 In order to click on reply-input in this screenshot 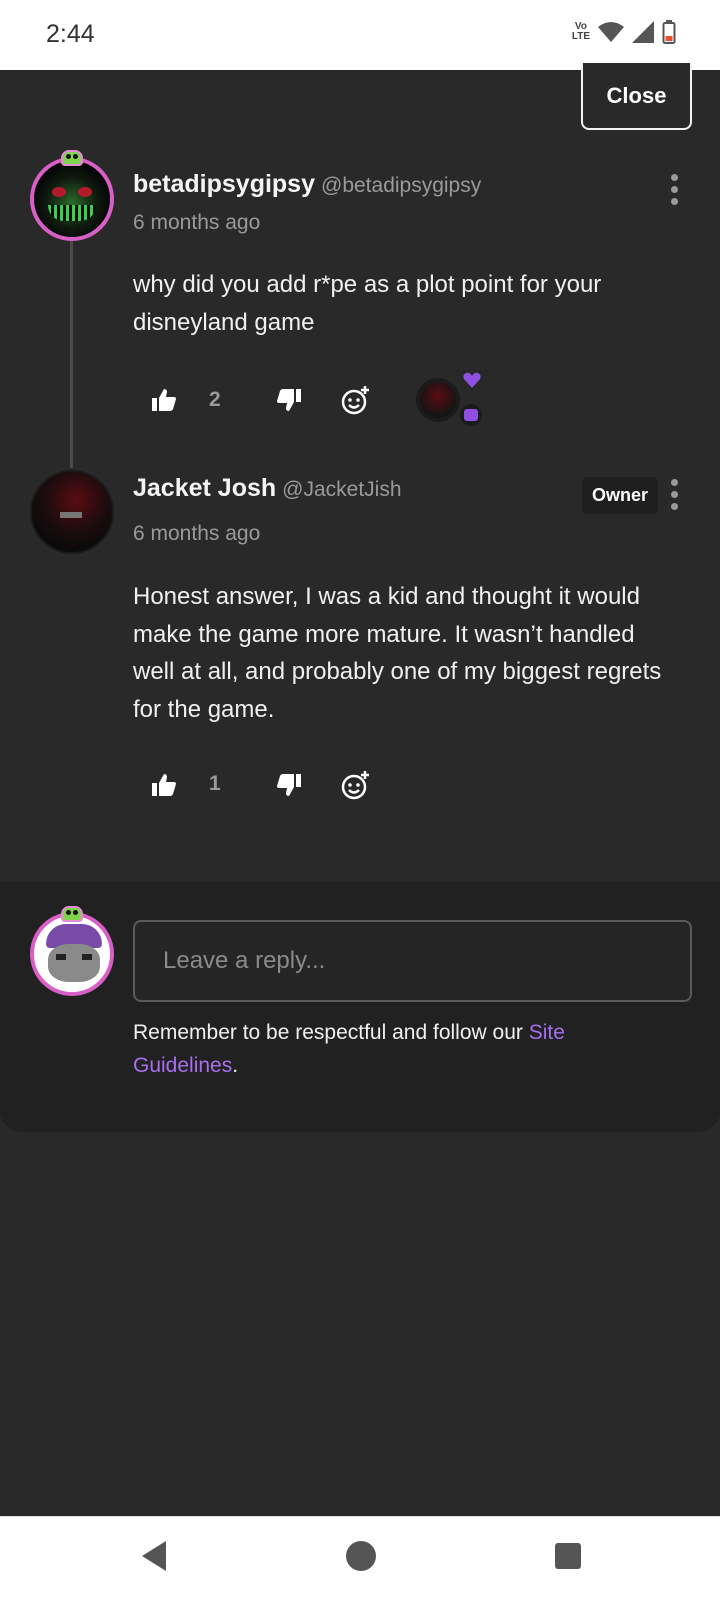, I will do `click(412, 961)`.